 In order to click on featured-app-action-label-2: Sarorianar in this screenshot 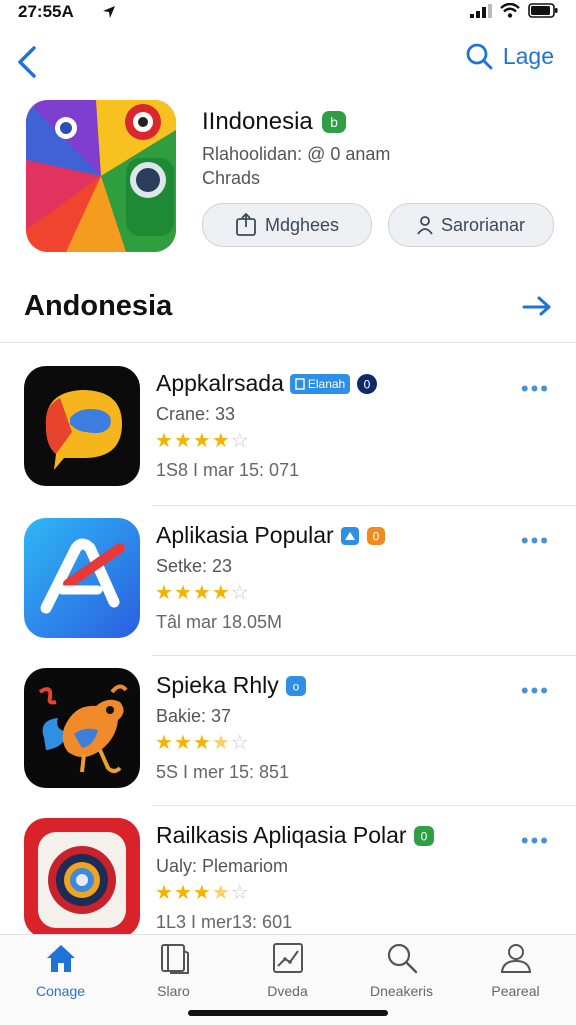, I will do `click(483, 224)`.